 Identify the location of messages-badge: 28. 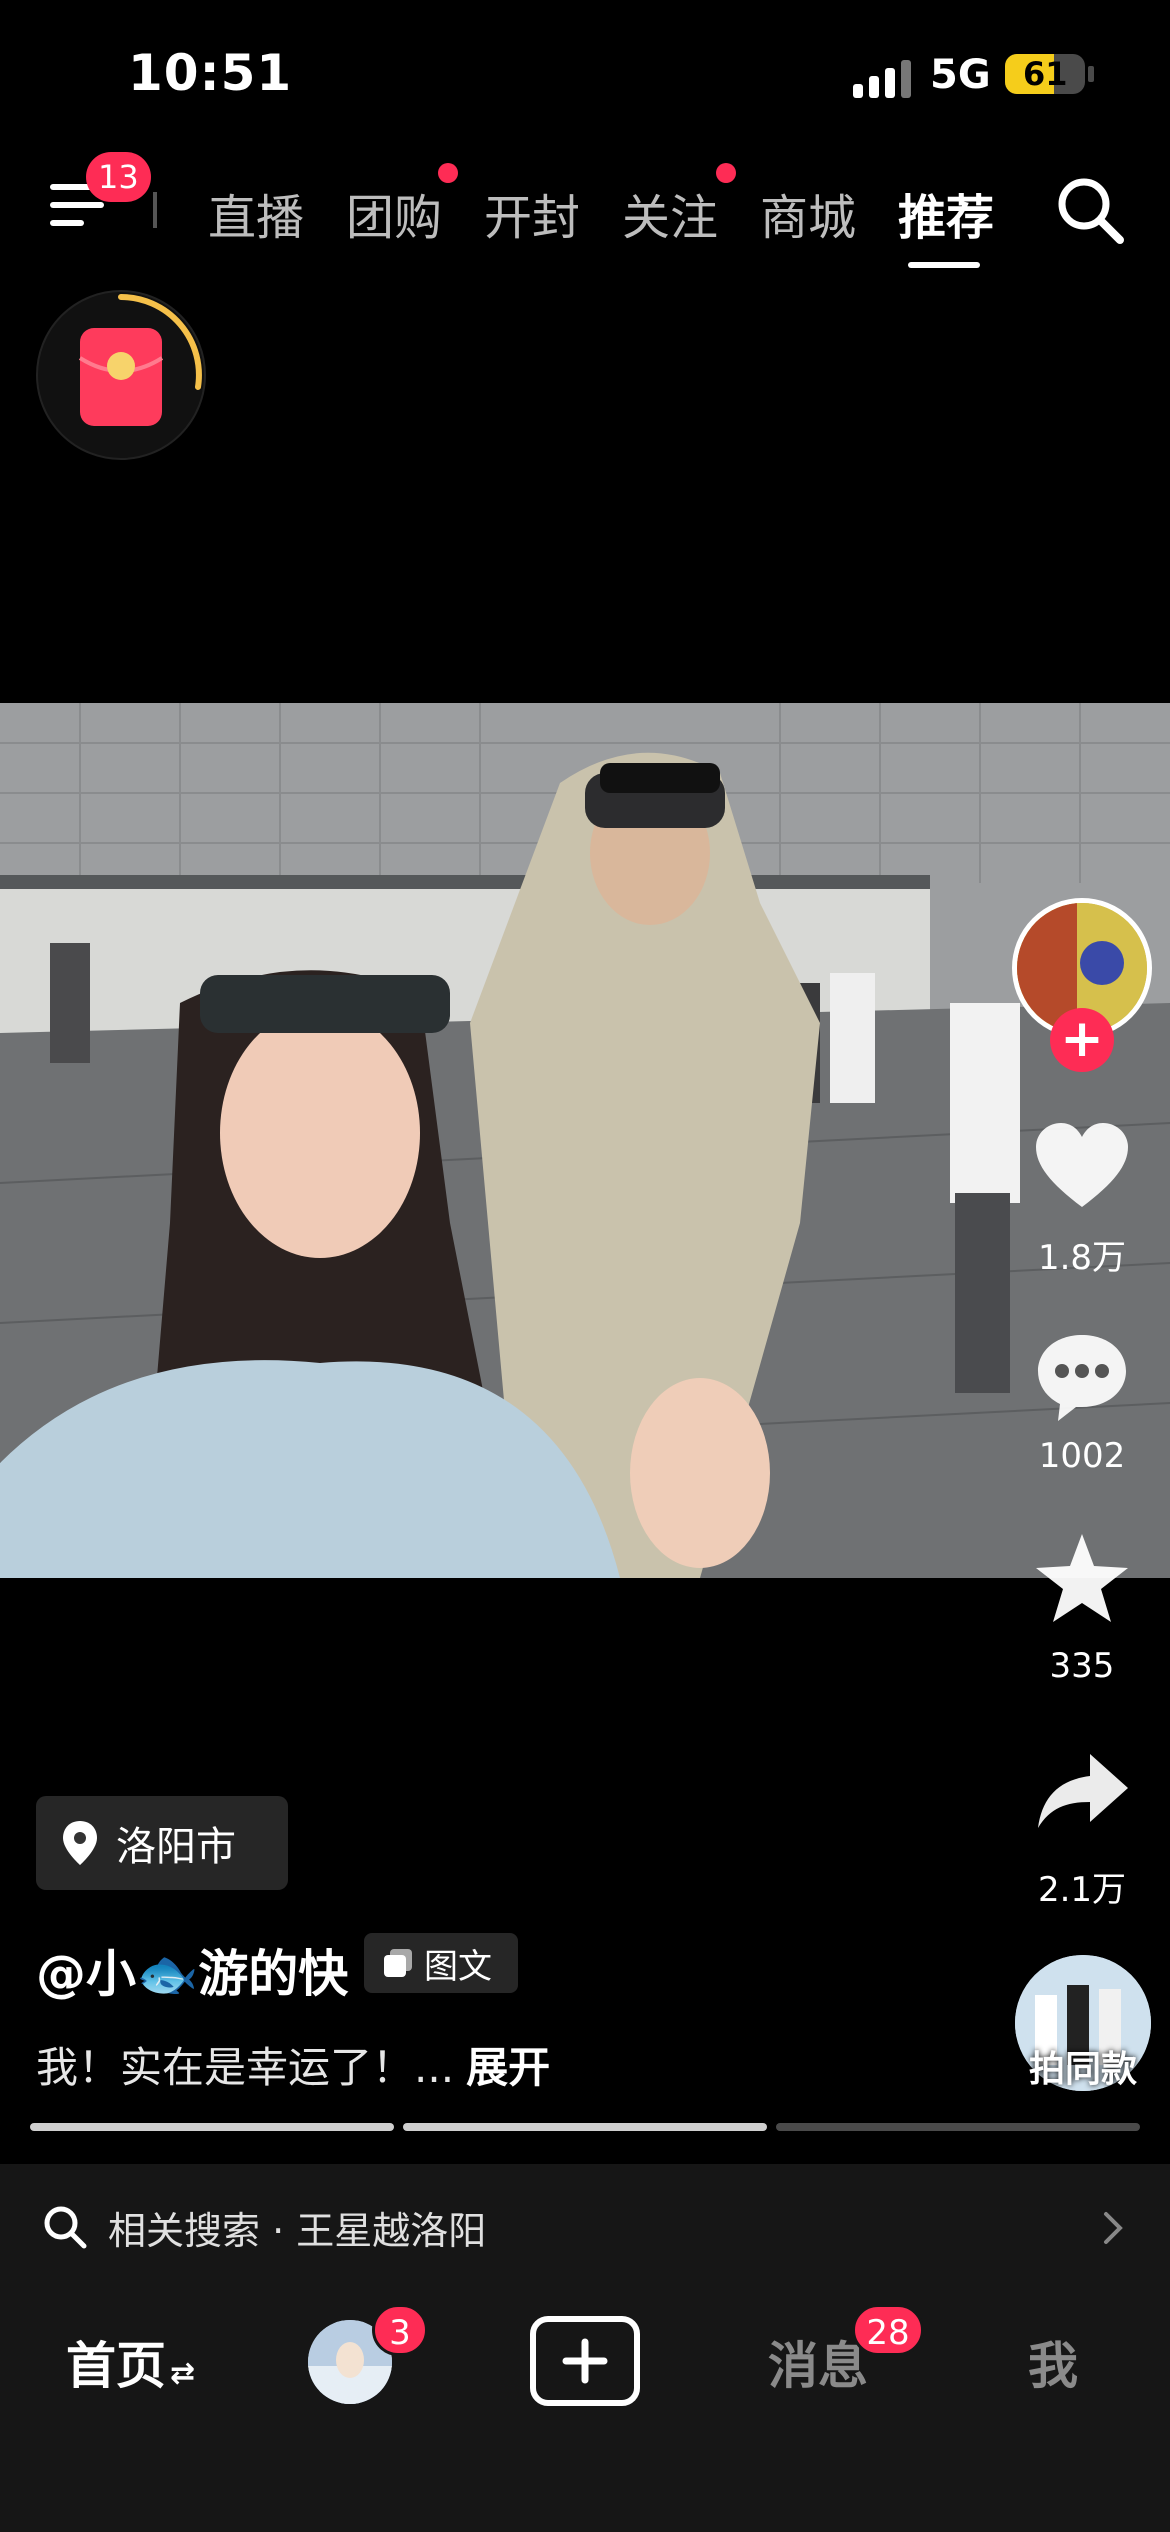
(888, 2330).